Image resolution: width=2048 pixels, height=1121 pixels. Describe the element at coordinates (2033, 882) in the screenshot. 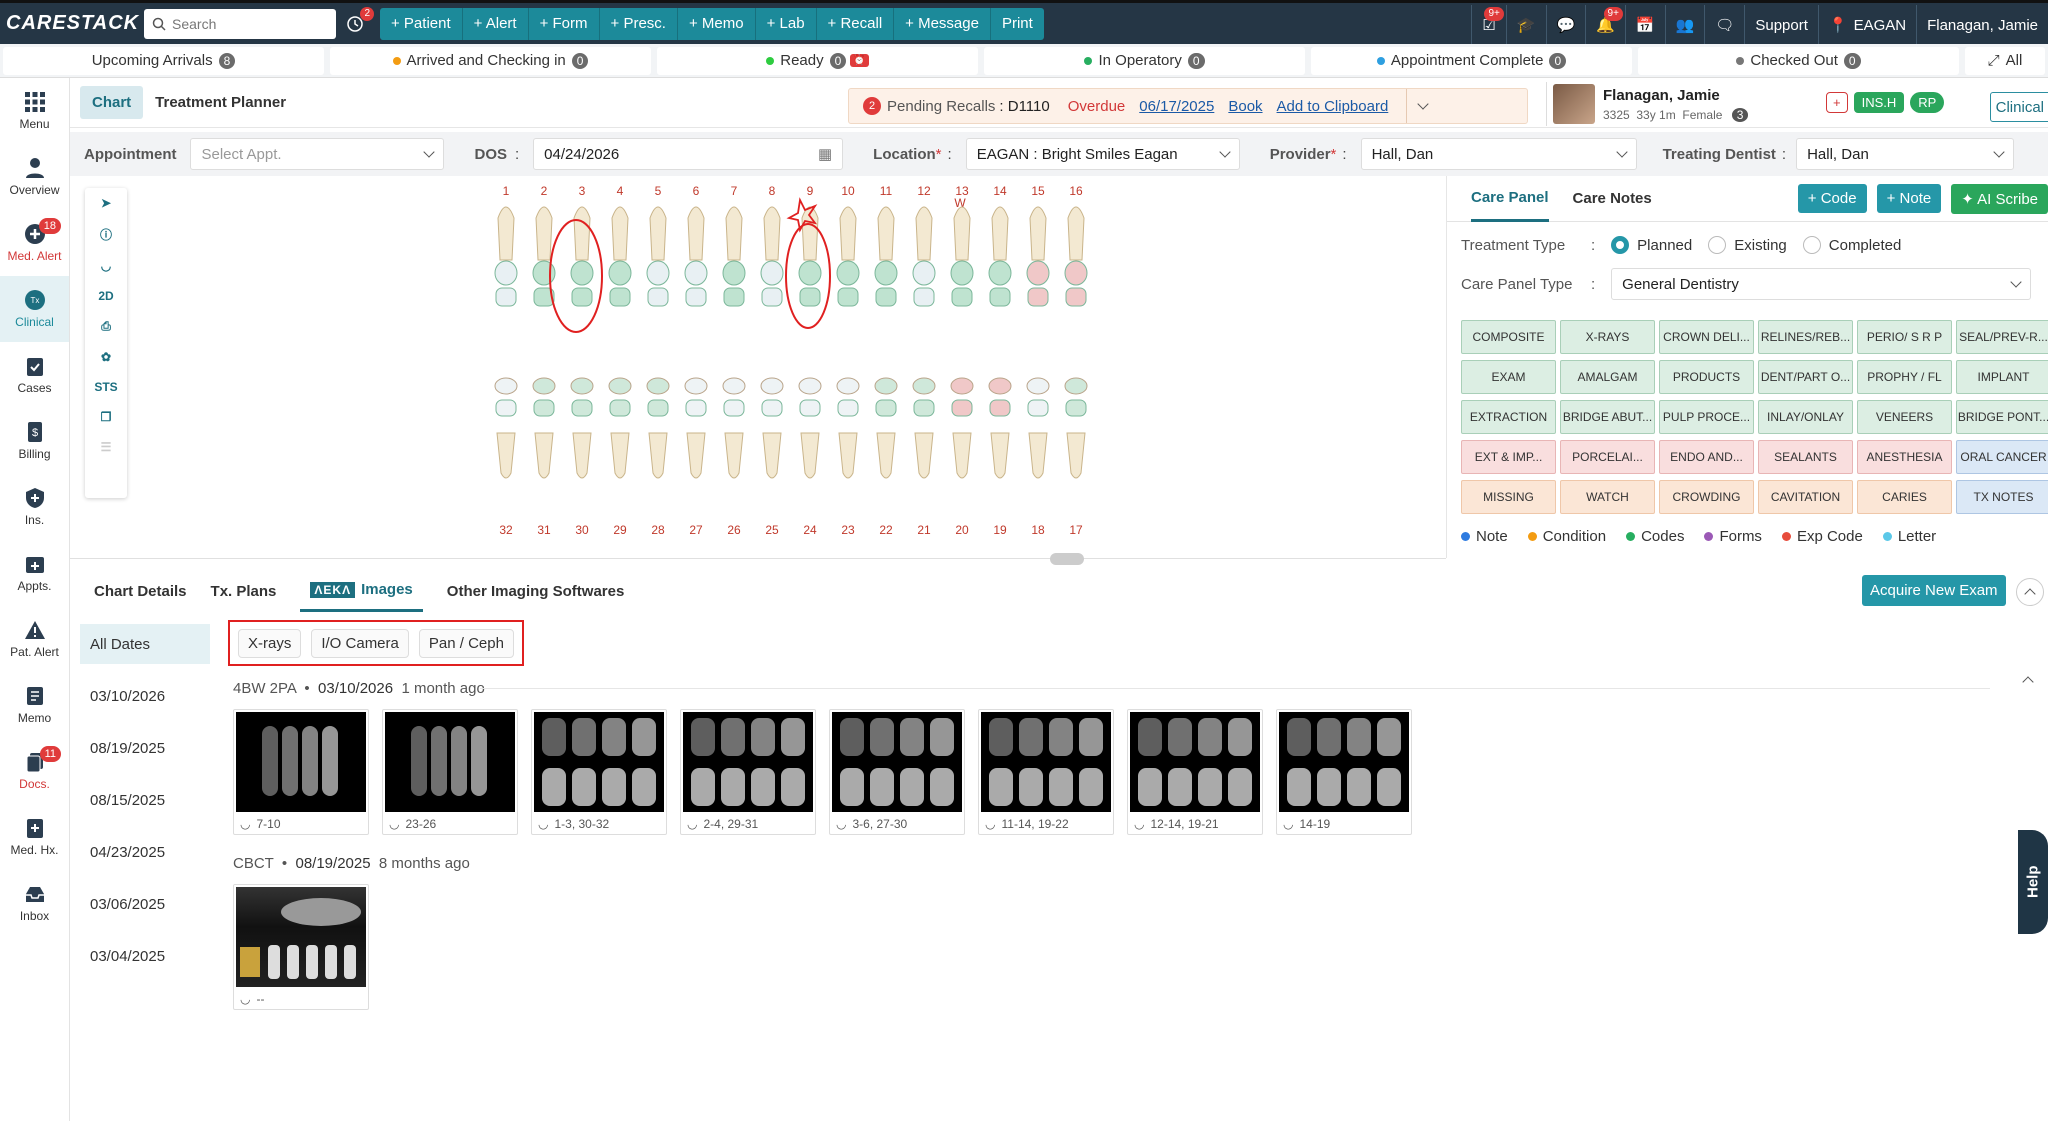

I see `help-tab: Help` at that location.